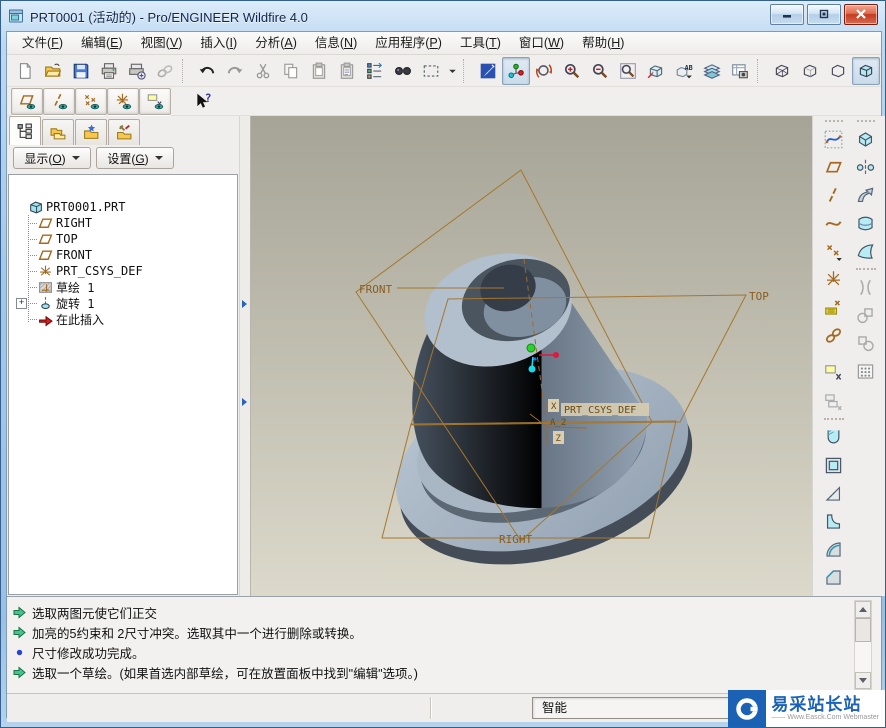 The height and width of the screenshot is (728, 886). What do you see at coordinates (91, 101) in the screenshot?
I see `point-display-button` at bounding box center [91, 101].